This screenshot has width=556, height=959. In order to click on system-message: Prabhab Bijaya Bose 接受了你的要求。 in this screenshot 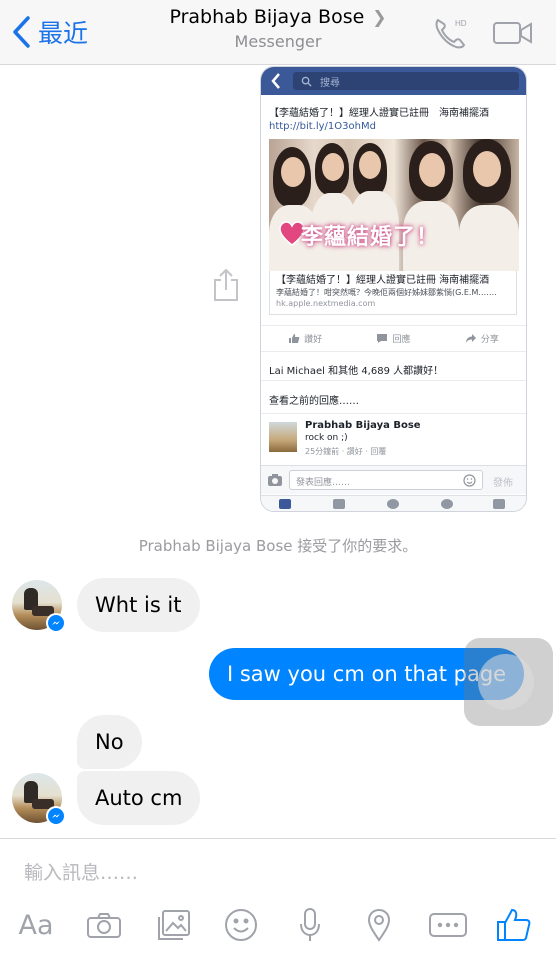, I will do `click(278, 546)`.